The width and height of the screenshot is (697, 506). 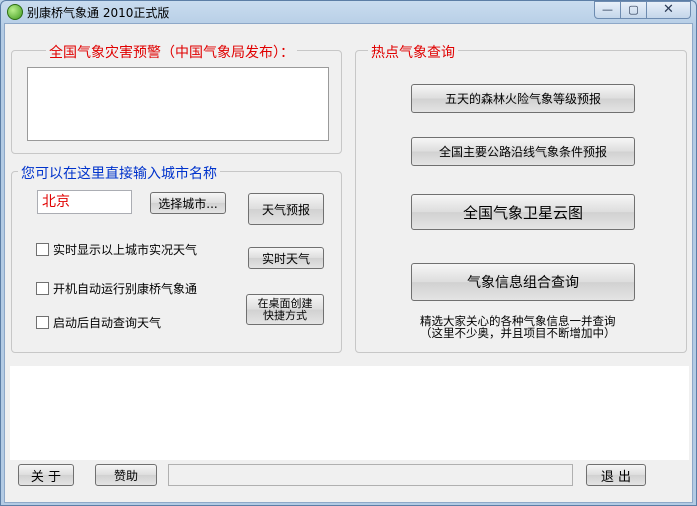 What do you see at coordinates (286, 209) in the screenshot?
I see `forecast-button: 天气预报` at bounding box center [286, 209].